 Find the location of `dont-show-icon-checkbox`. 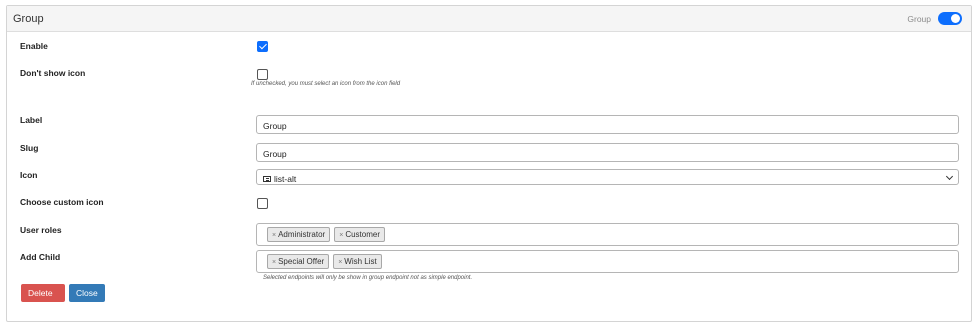

dont-show-icon-checkbox is located at coordinates (262, 74).